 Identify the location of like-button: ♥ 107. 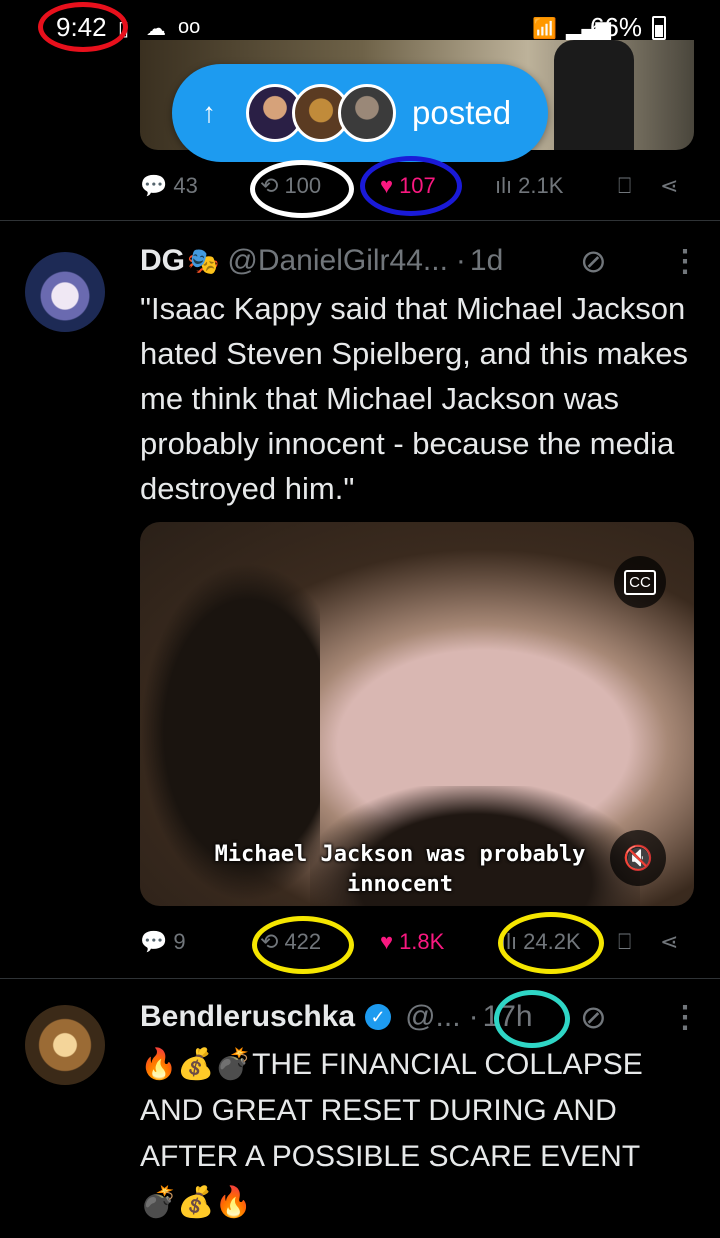
(408, 186).